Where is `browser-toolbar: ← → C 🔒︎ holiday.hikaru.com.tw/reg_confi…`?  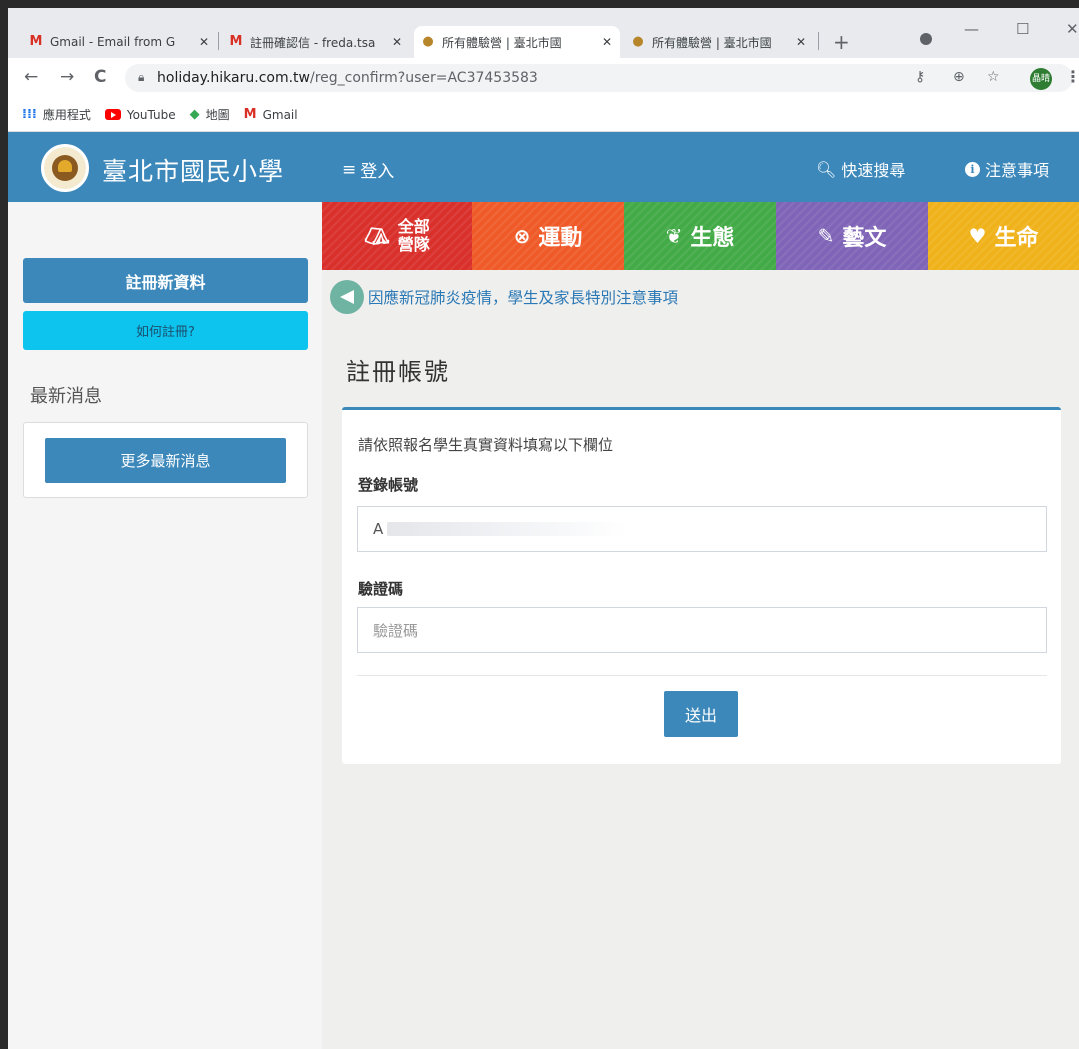 browser-toolbar: ← → C 🔒︎ holiday.hikaru.com.tw/reg_confi… is located at coordinates (543, 78).